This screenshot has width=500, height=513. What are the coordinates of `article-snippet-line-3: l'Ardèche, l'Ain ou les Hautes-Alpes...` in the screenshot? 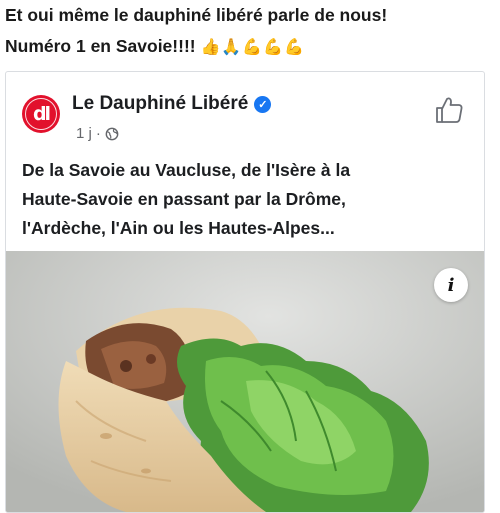 It's located at (178, 228).